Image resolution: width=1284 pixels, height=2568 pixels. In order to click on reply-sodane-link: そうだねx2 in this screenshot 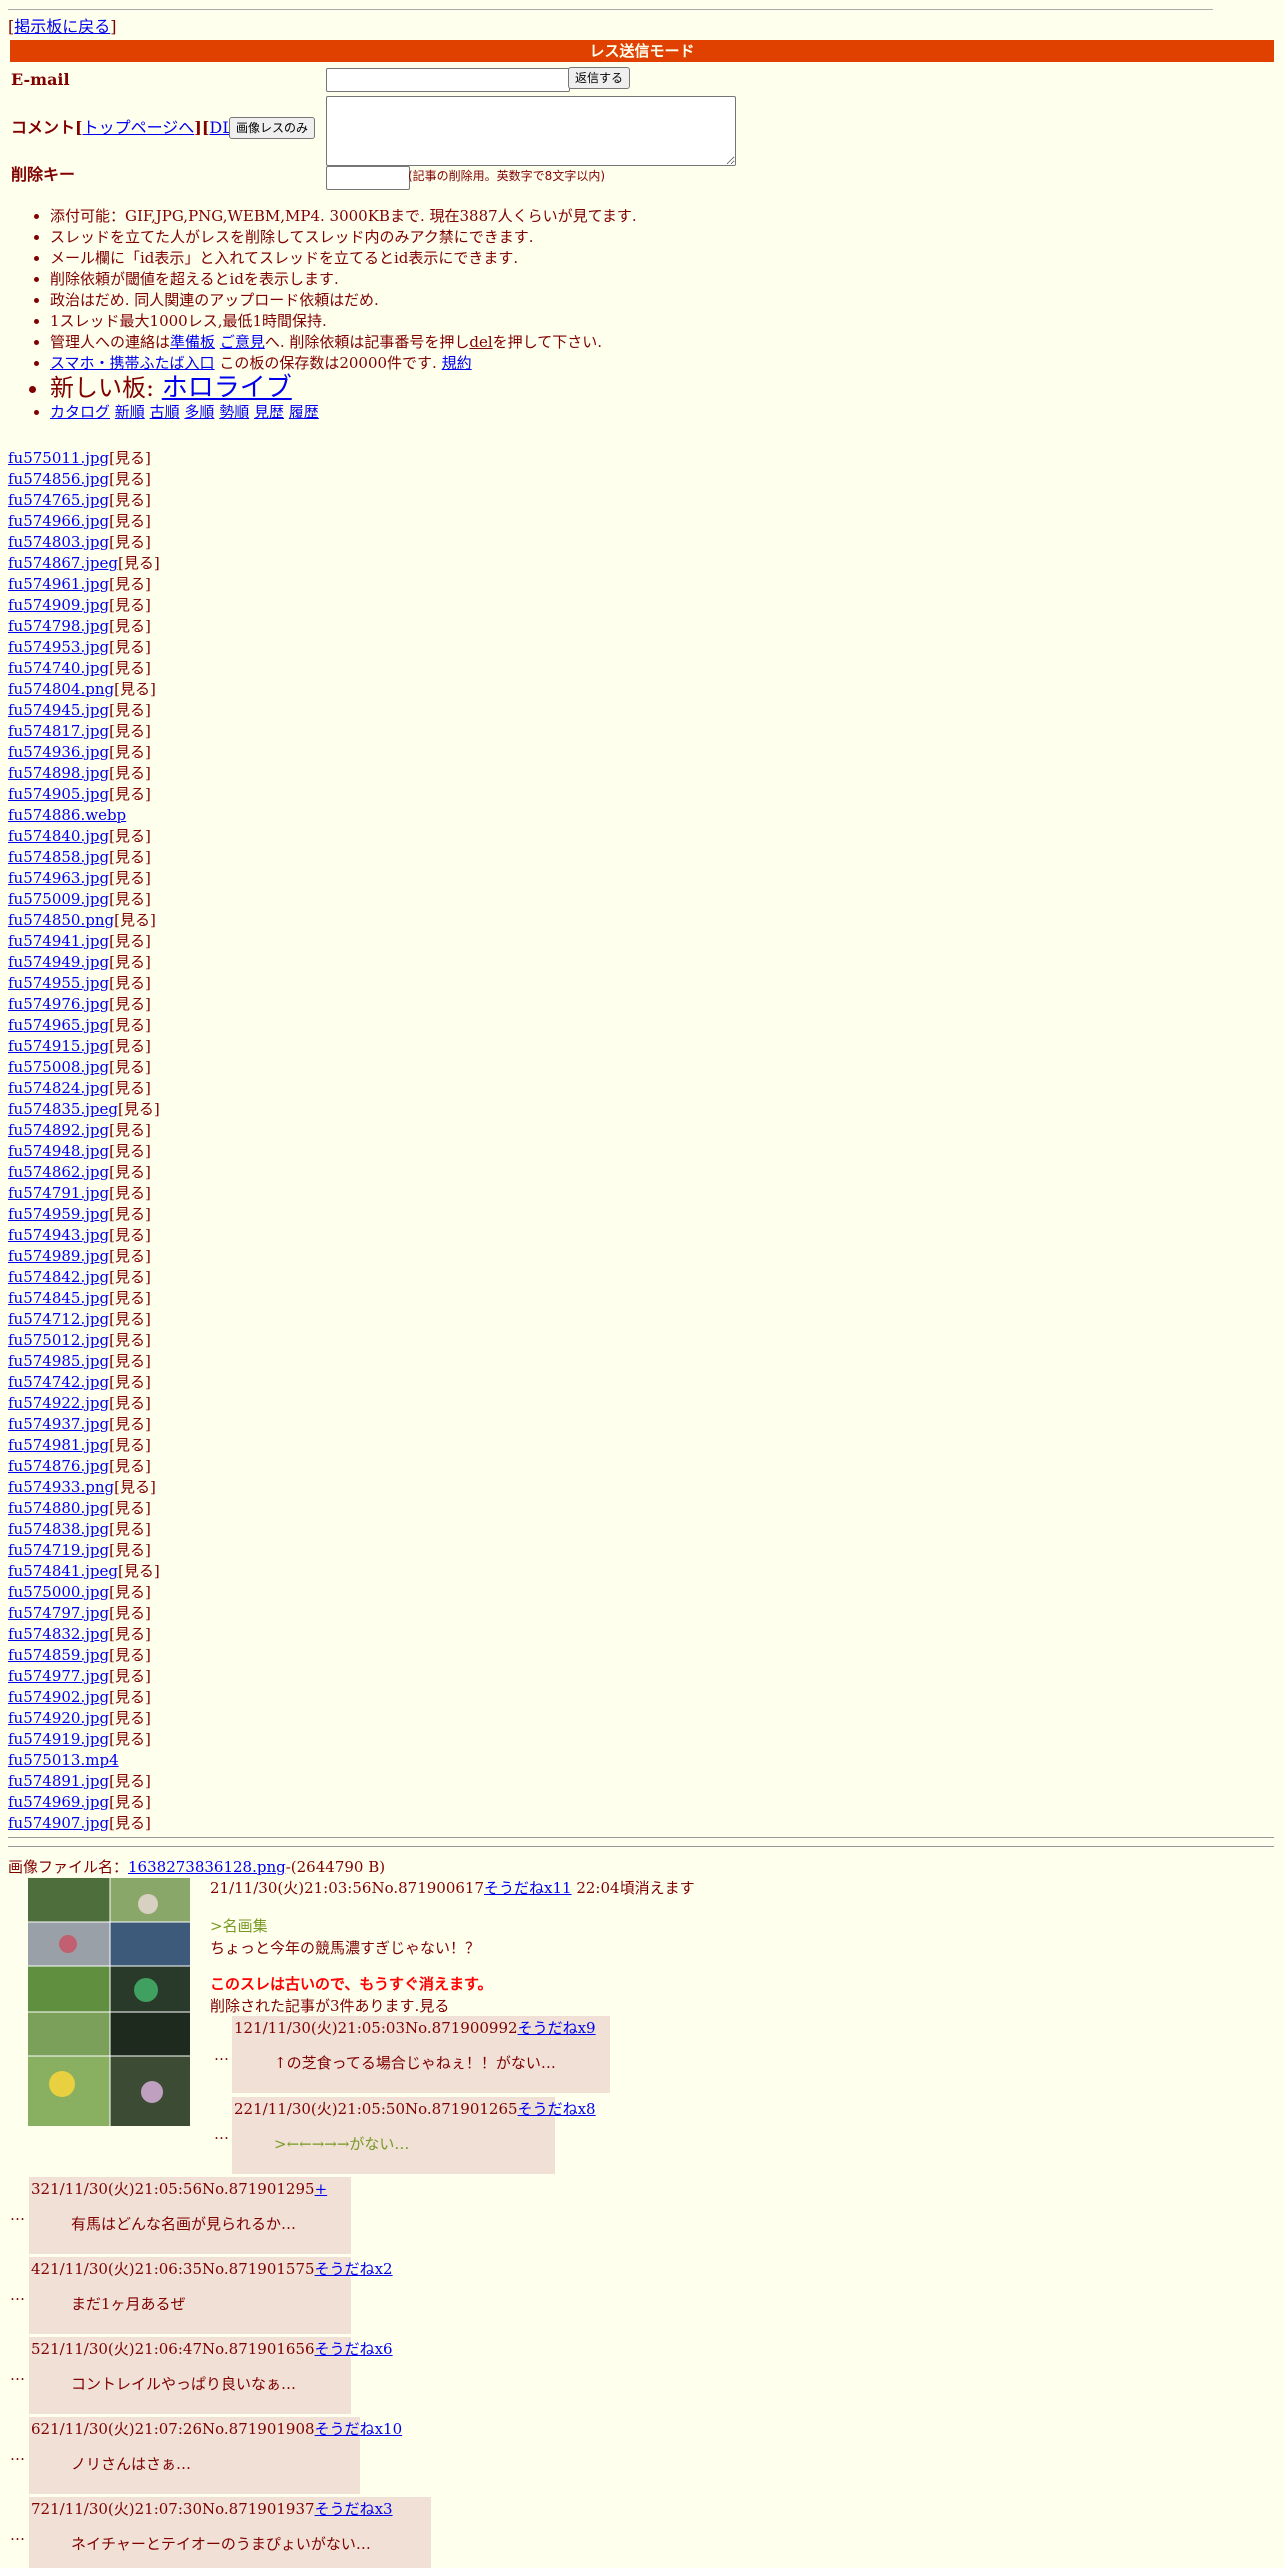, I will do `click(354, 2269)`.